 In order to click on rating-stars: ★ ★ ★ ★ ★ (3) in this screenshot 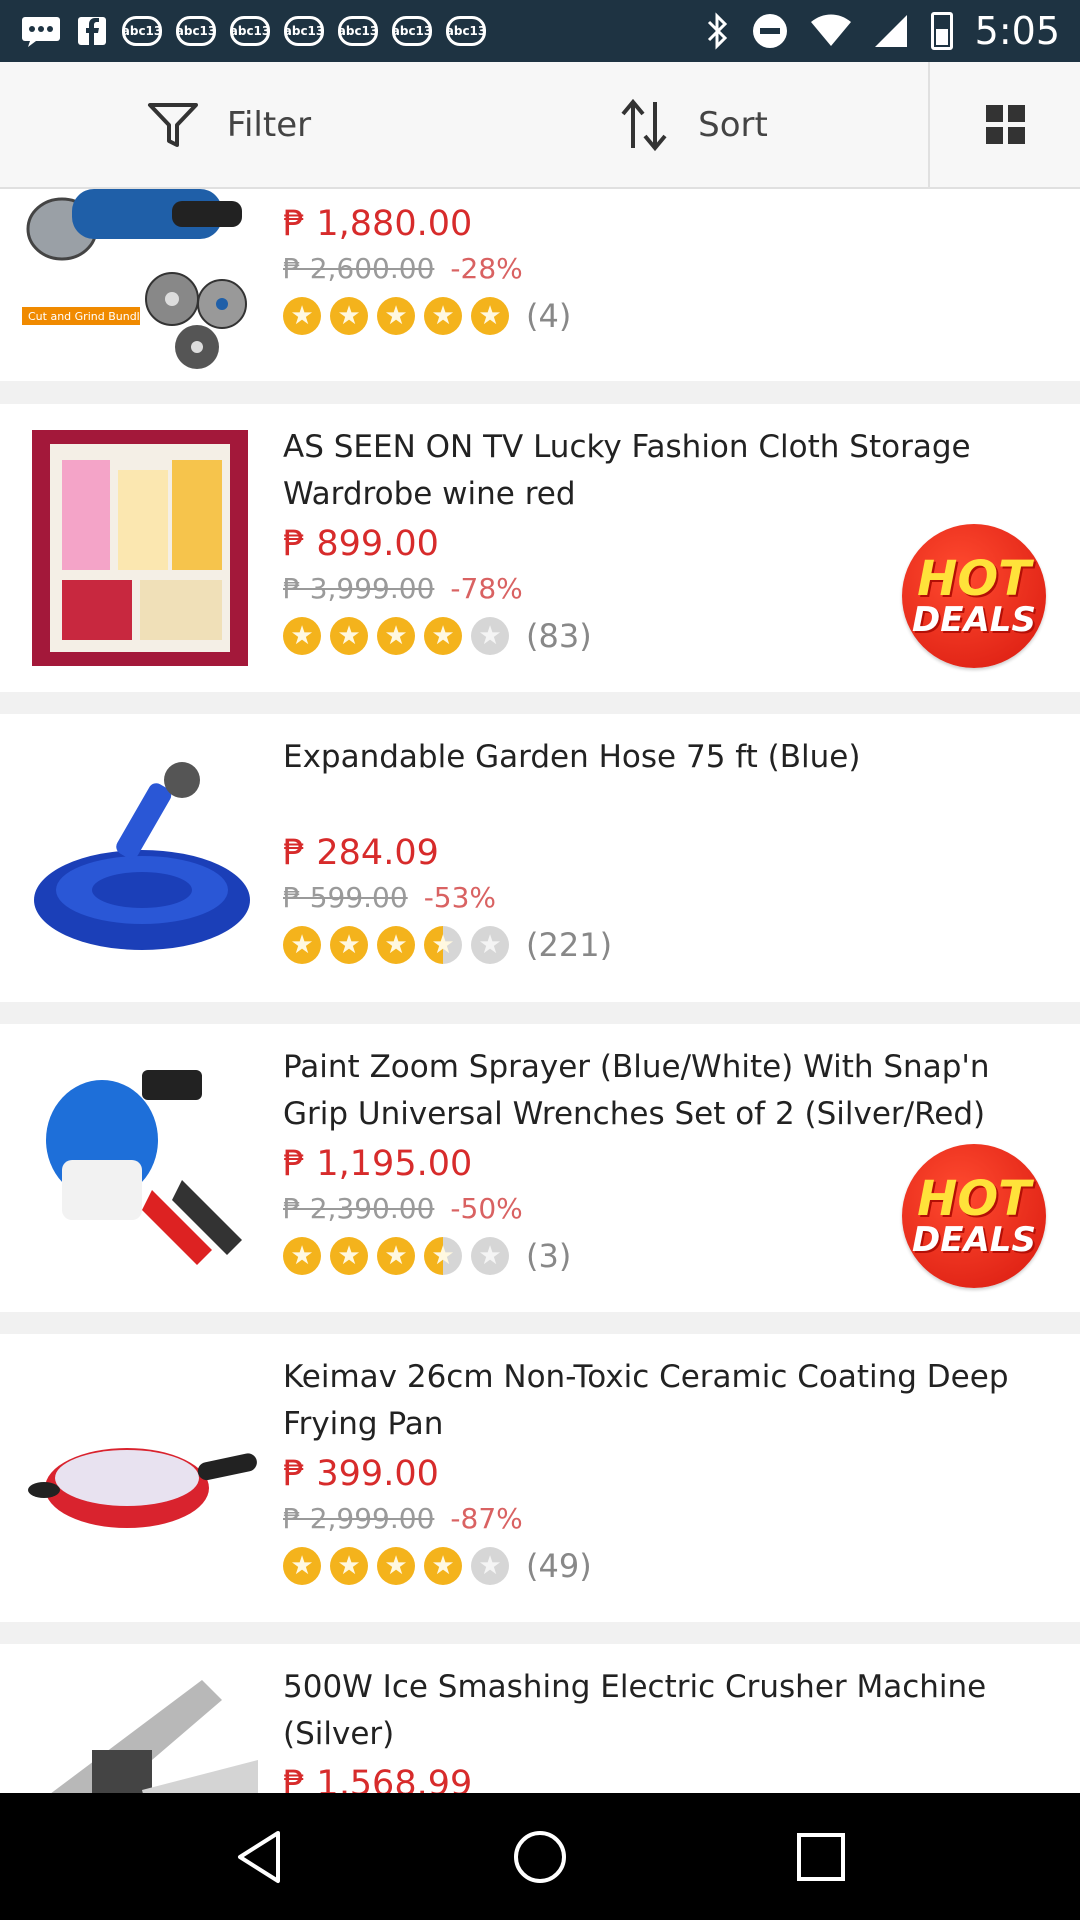, I will do `click(561, 1256)`.